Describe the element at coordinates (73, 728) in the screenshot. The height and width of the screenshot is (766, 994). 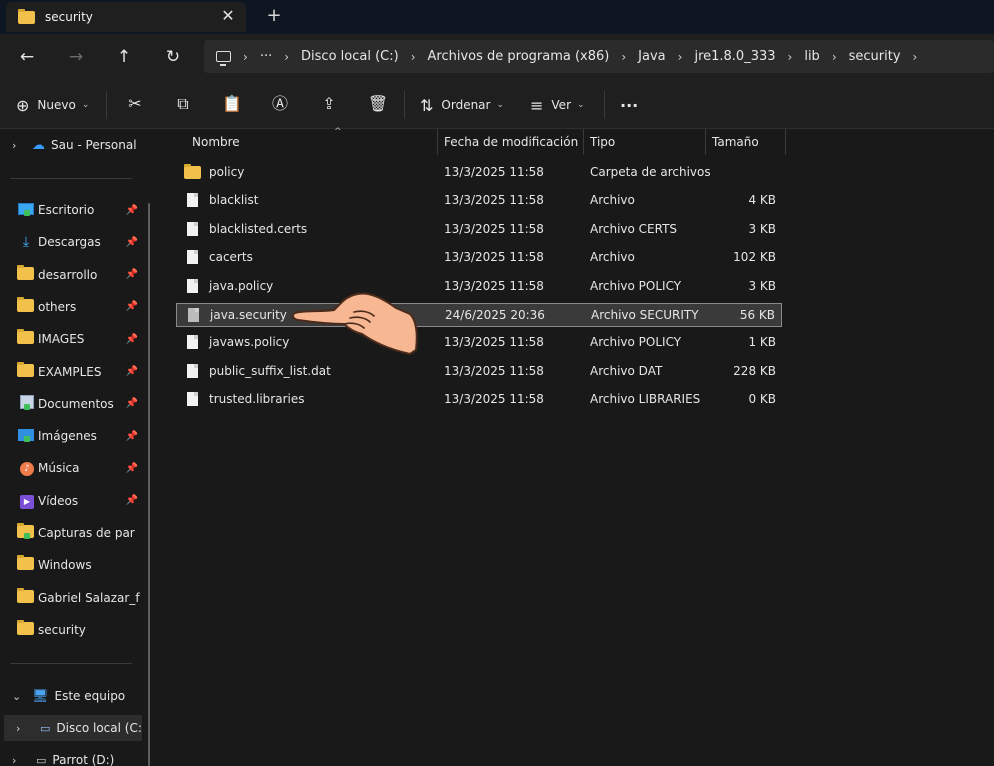
I see `sidebar-item-drive-c: › ▭ Disco local (C:` at that location.